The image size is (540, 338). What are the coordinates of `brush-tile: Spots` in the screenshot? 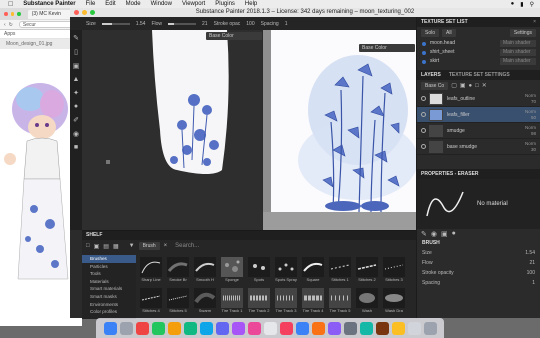 It's located at (259, 272).